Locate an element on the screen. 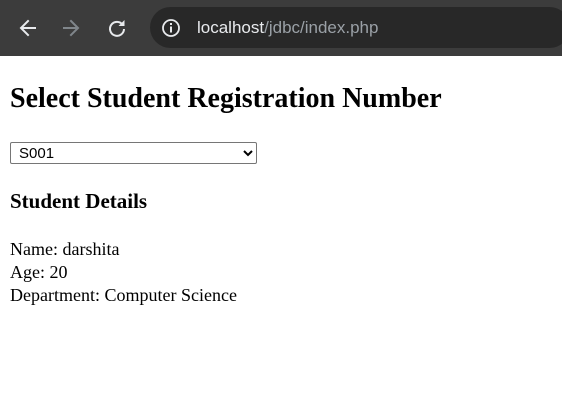  department-row: Department: Computer Science is located at coordinates (282, 295).